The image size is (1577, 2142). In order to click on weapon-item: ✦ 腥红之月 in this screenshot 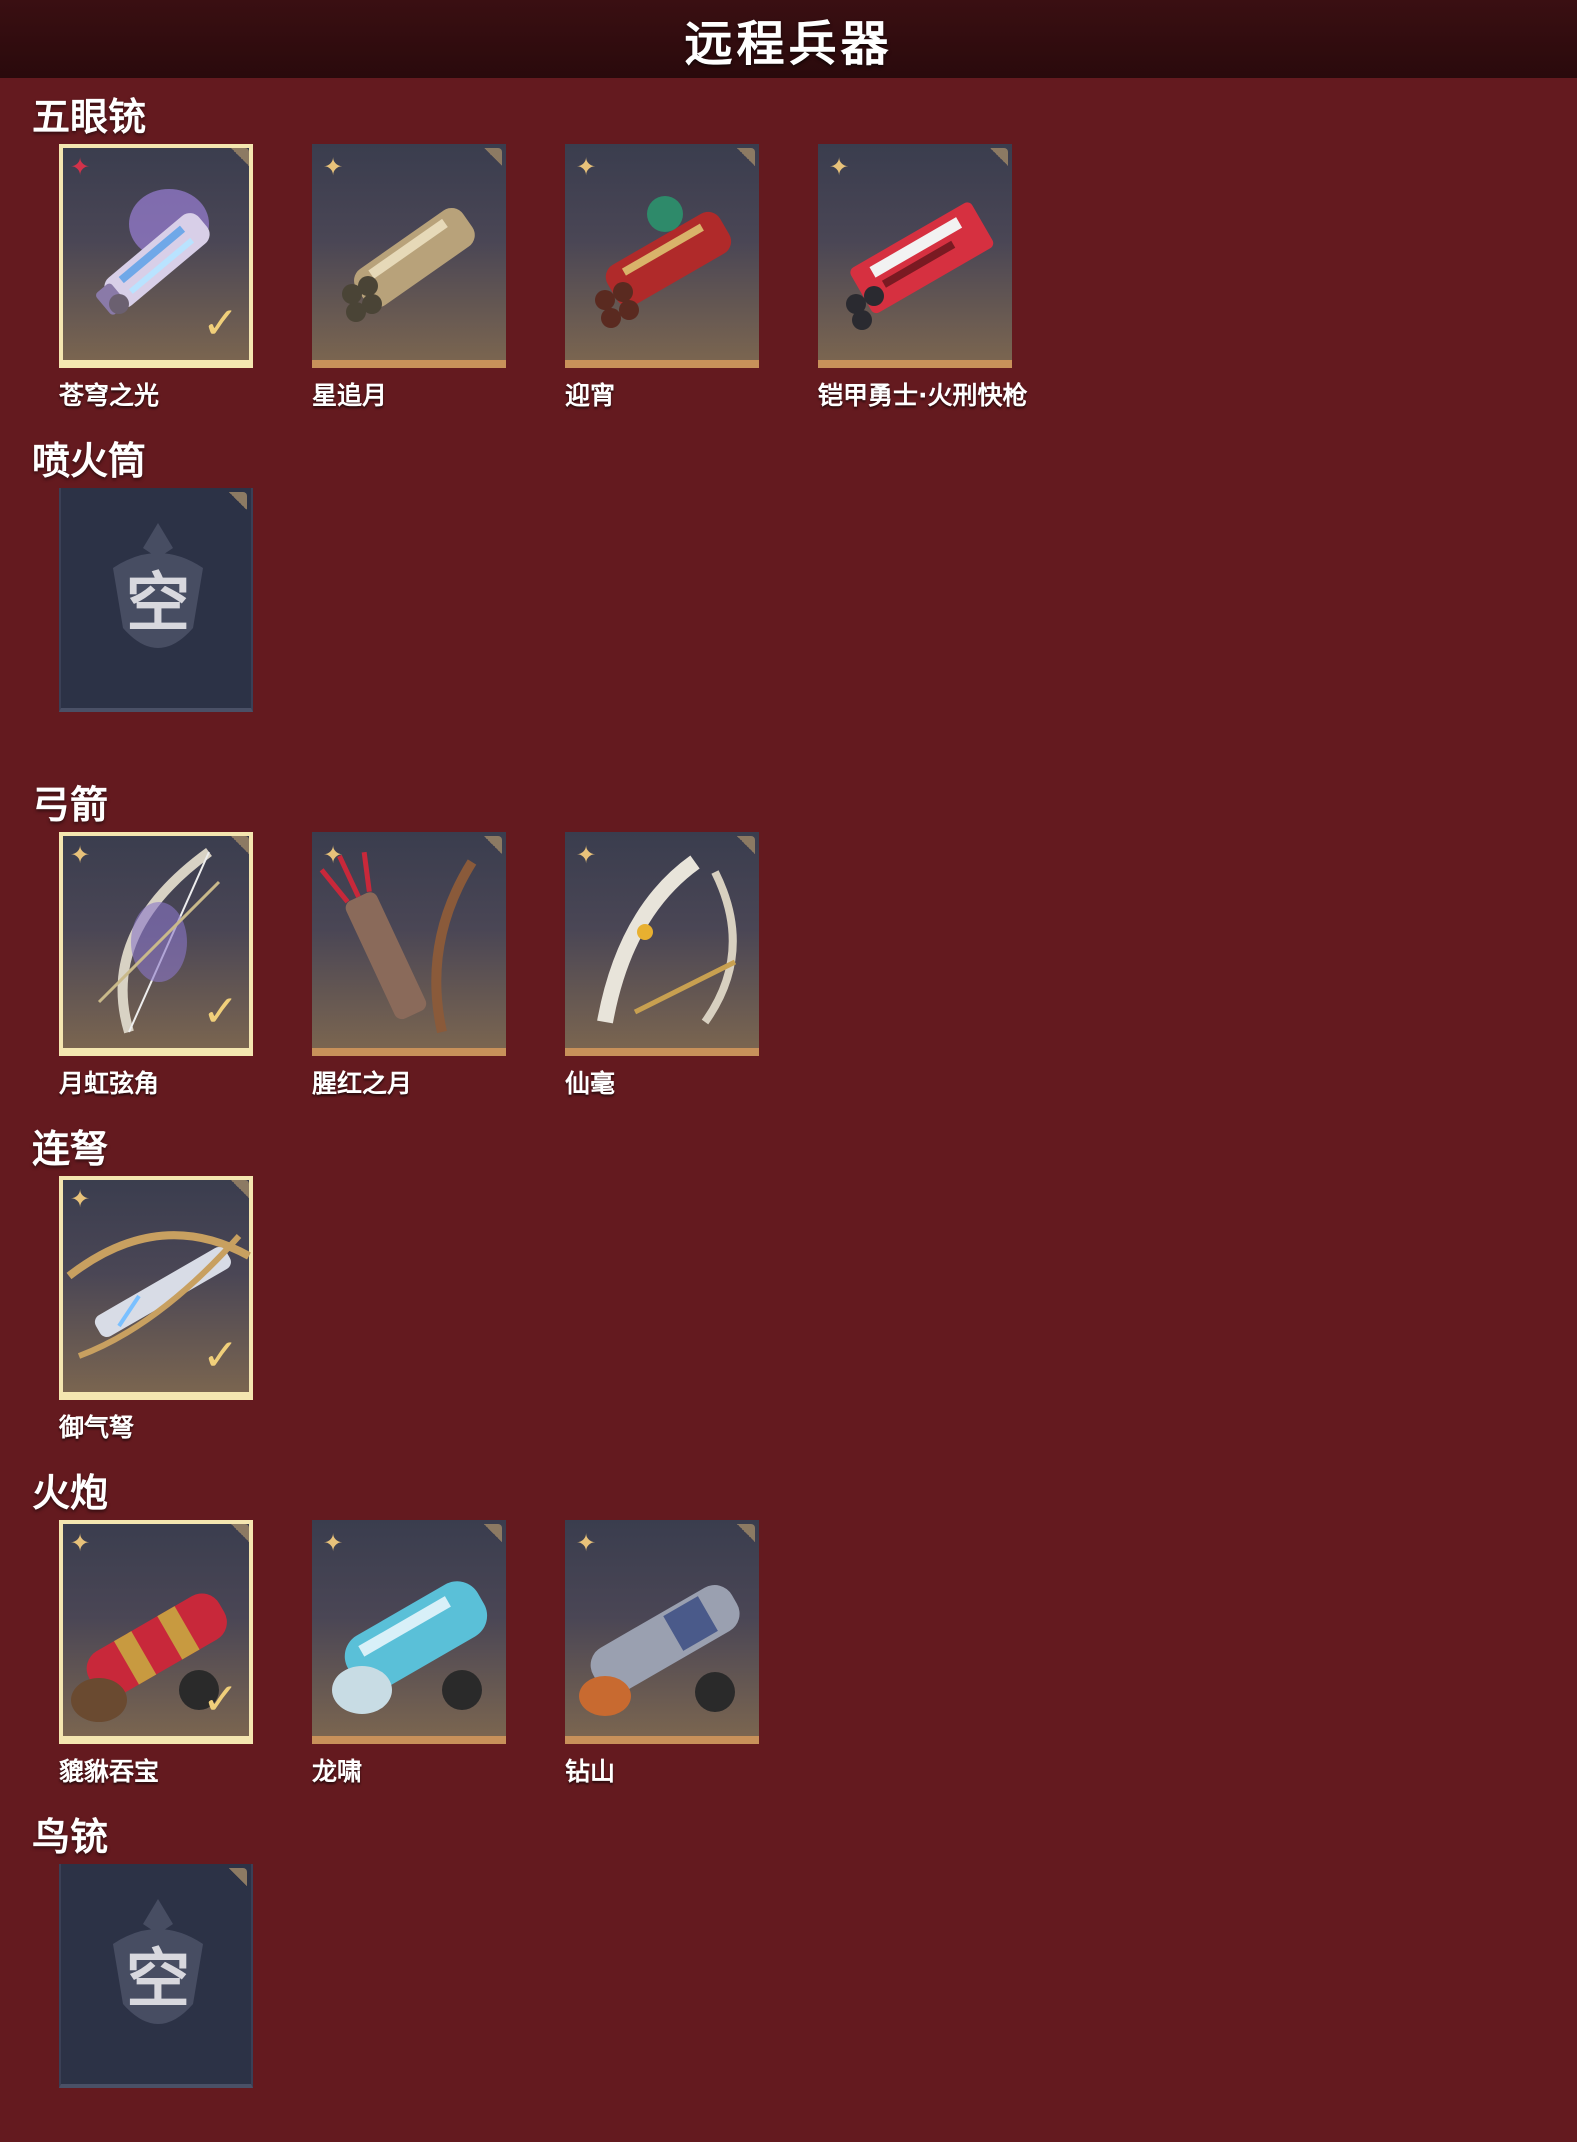, I will do `click(409, 966)`.